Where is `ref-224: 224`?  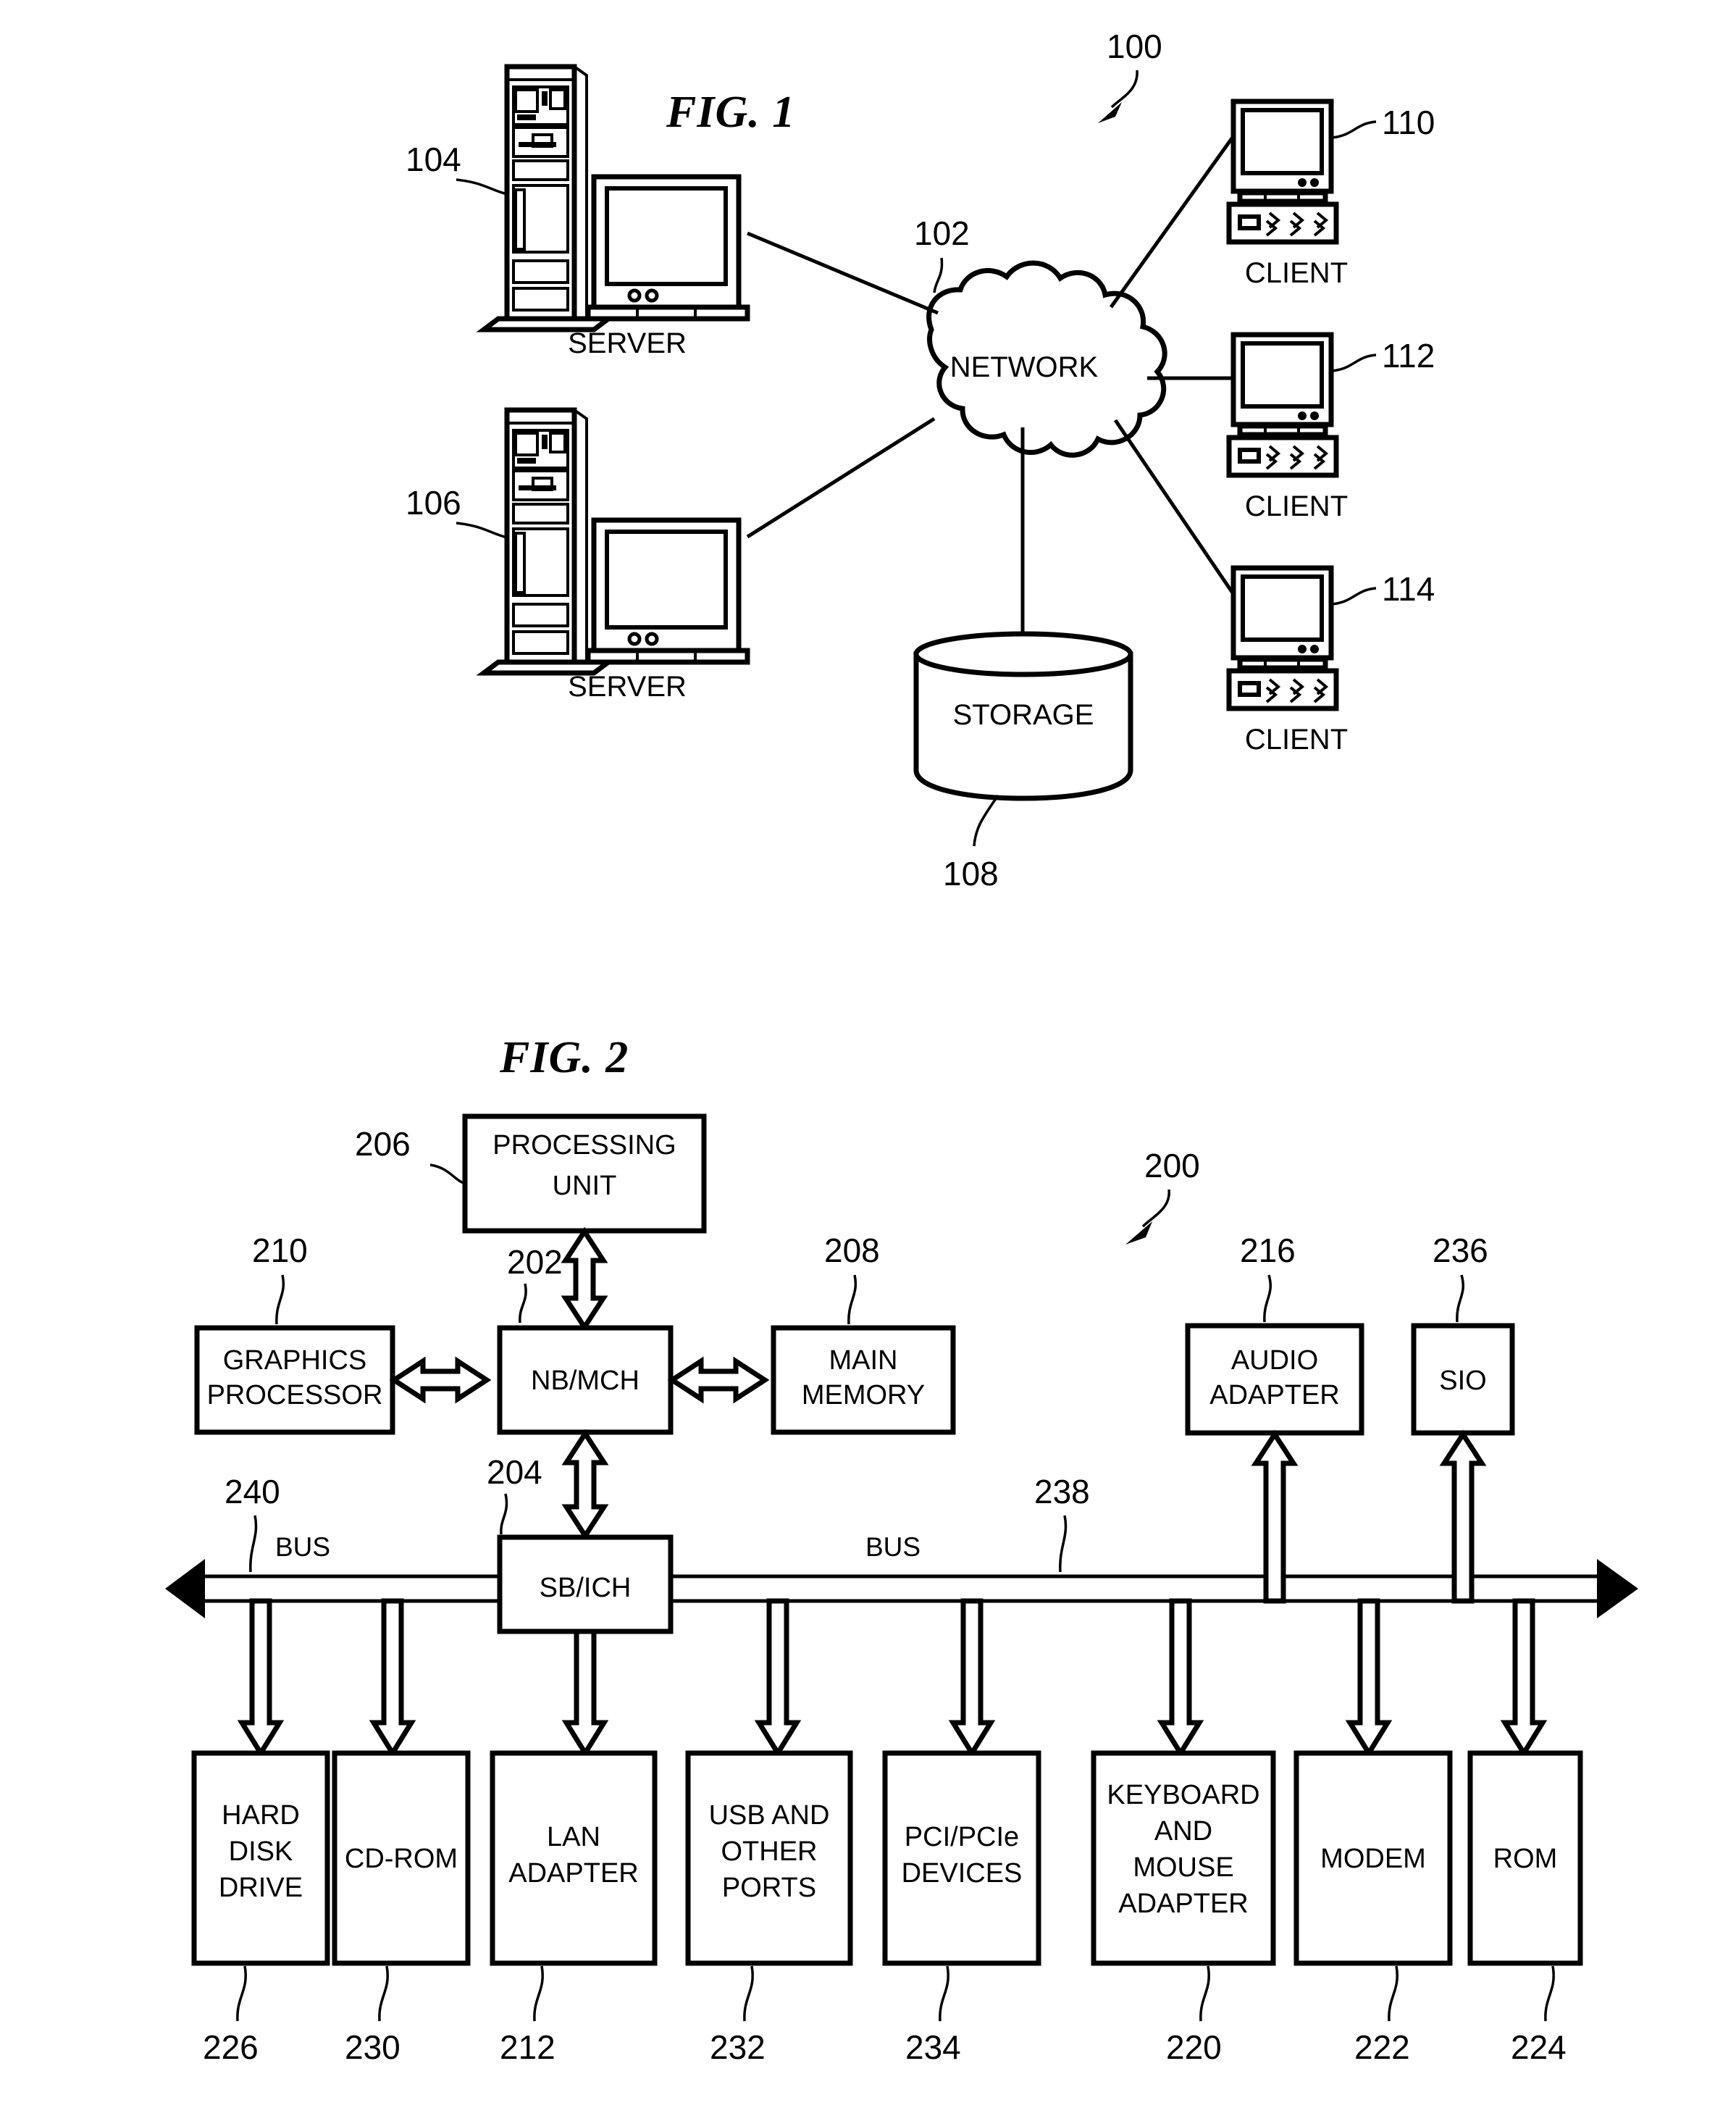 ref-224: 224 is located at coordinates (1539, 2047).